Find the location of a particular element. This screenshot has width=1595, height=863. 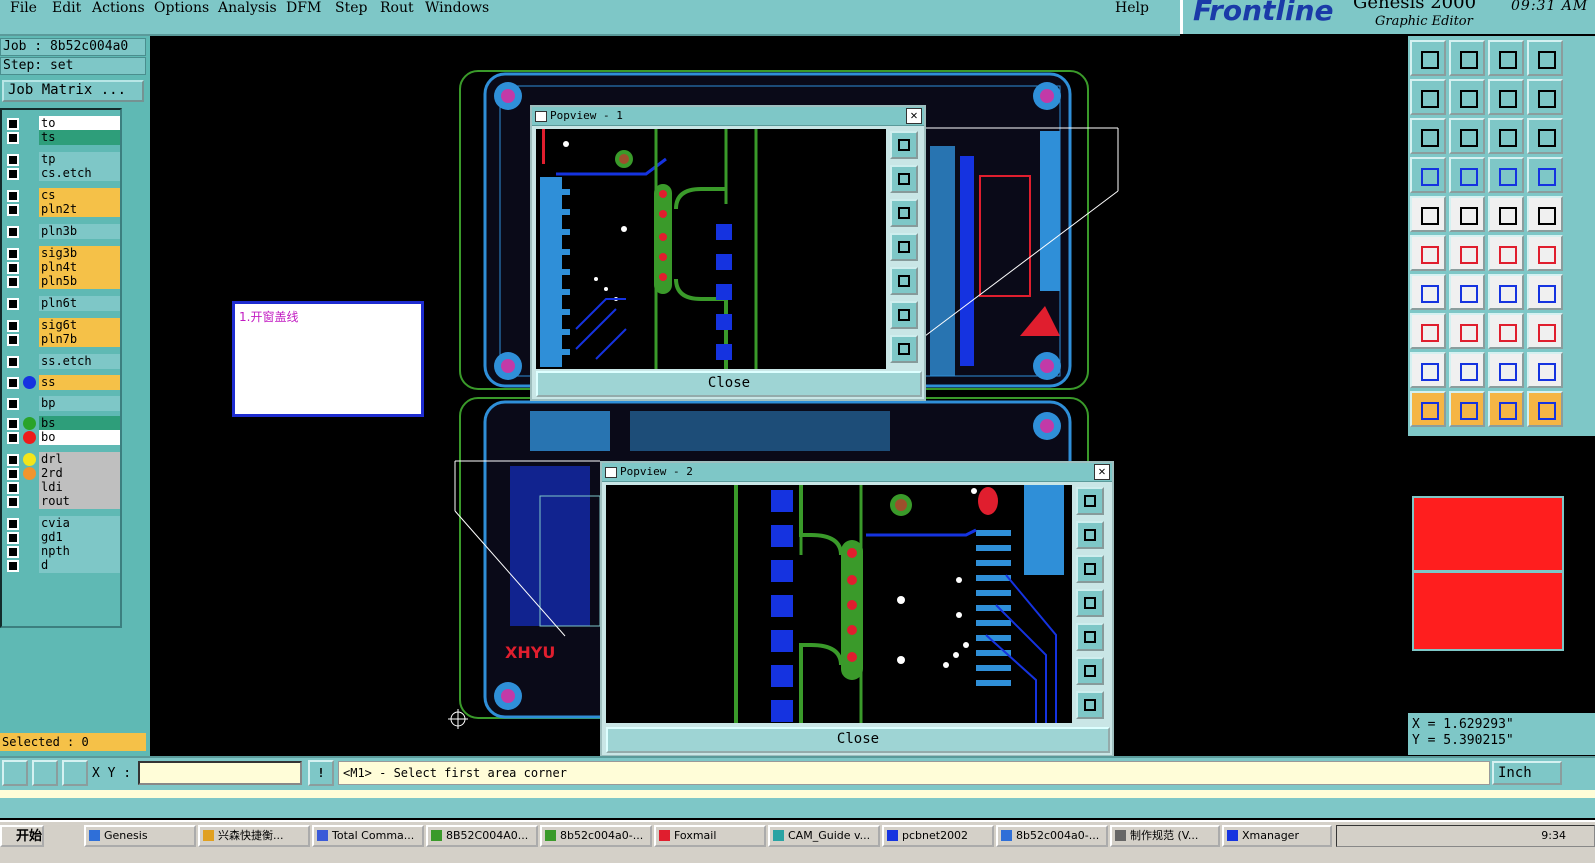

pad-icon is located at coordinates (1428, 214).